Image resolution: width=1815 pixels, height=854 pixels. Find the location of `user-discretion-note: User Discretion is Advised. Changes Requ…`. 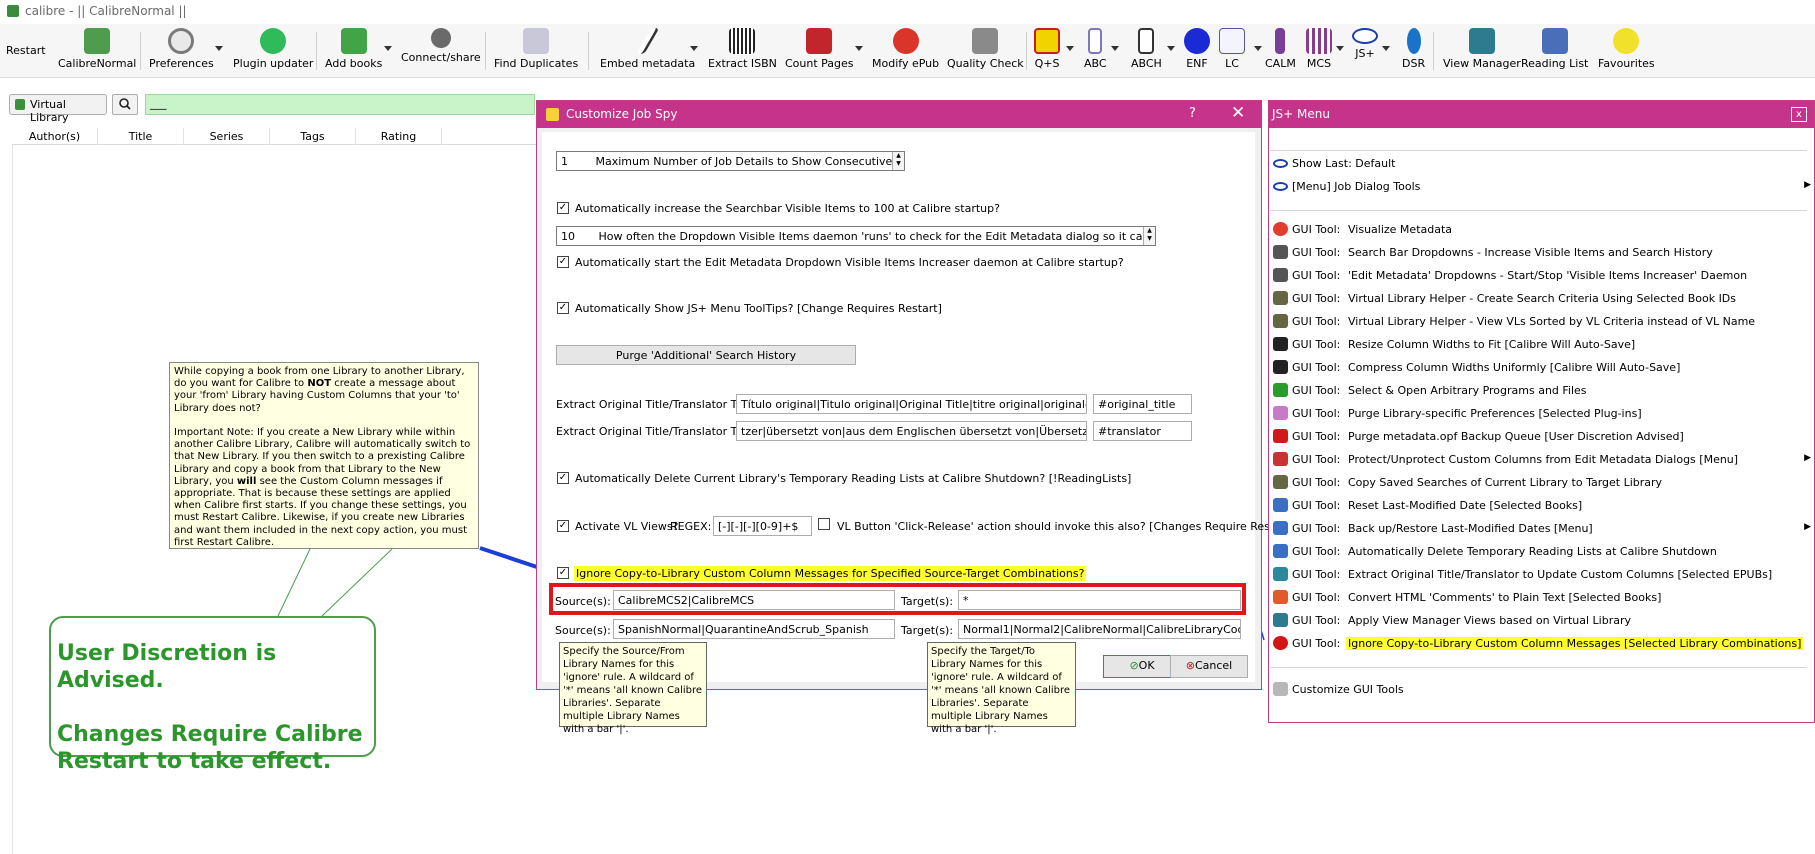

user-discretion-note: User Discretion is Advised. Changes Requ… is located at coordinates (212, 695).